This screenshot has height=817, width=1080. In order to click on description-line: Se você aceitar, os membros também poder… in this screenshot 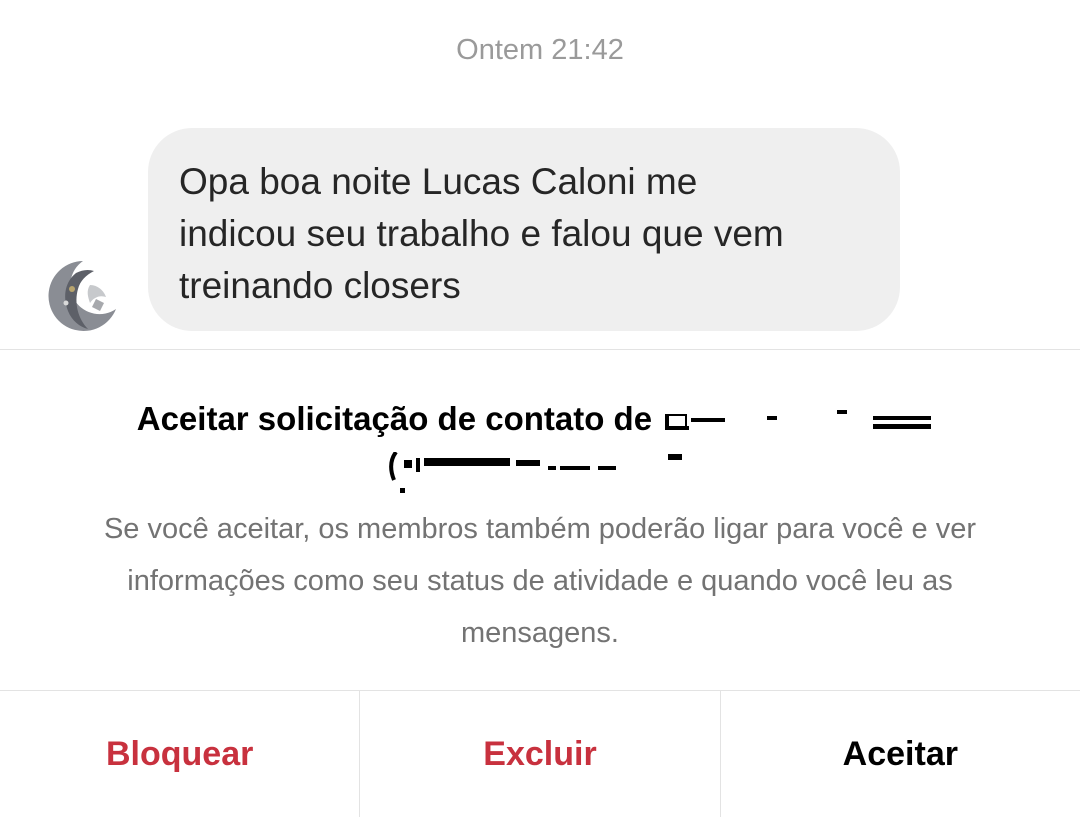, I will do `click(540, 529)`.